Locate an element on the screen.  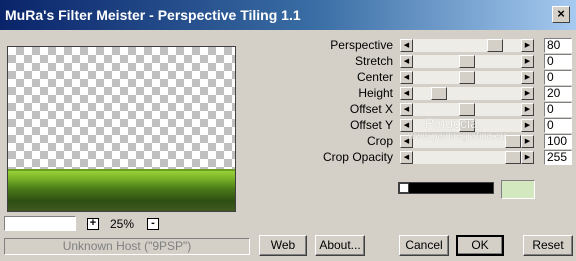
control-label: Center is located at coordinates (374, 77).